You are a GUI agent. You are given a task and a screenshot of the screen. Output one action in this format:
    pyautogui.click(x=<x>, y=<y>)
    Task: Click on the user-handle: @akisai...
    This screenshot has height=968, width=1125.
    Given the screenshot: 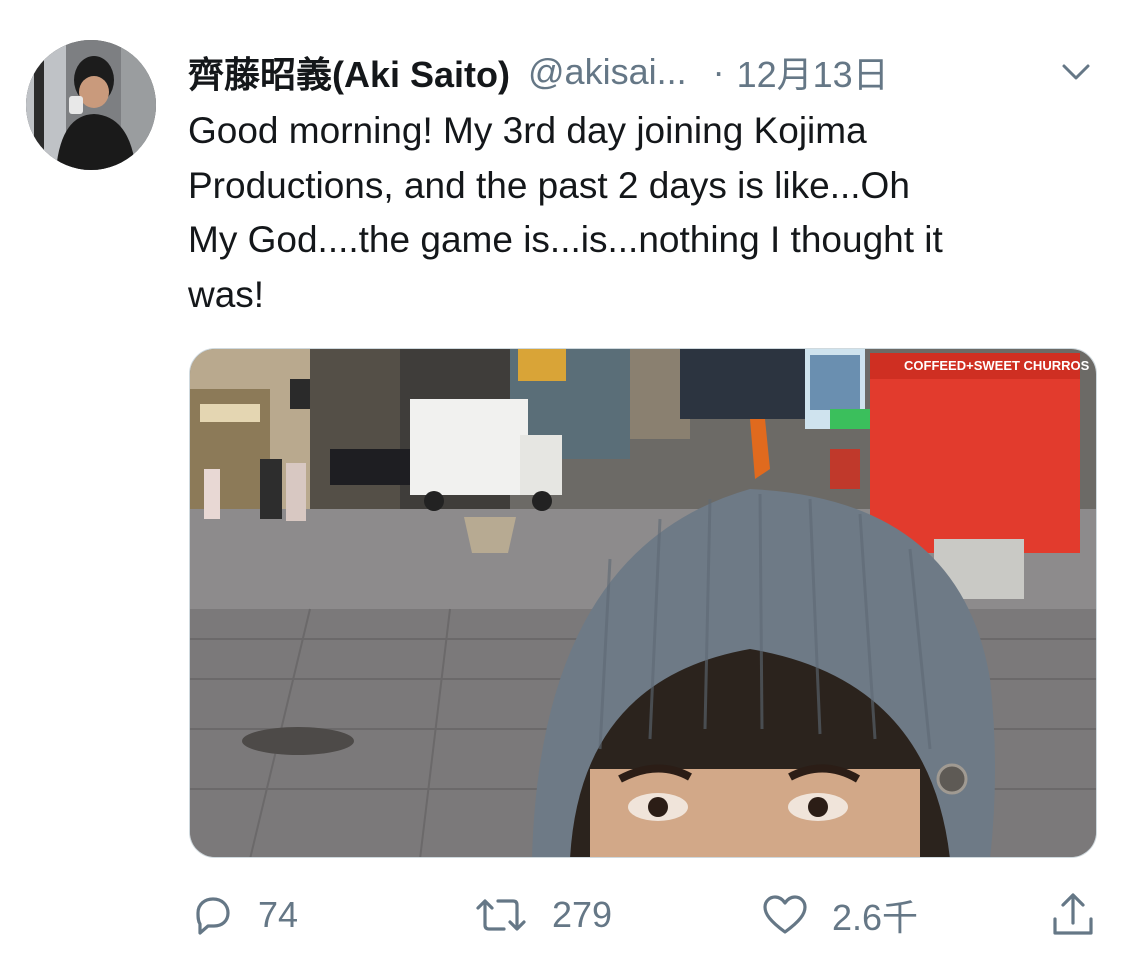 What is the action you would take?
    pyautogui.click(x=607, y=72)
    